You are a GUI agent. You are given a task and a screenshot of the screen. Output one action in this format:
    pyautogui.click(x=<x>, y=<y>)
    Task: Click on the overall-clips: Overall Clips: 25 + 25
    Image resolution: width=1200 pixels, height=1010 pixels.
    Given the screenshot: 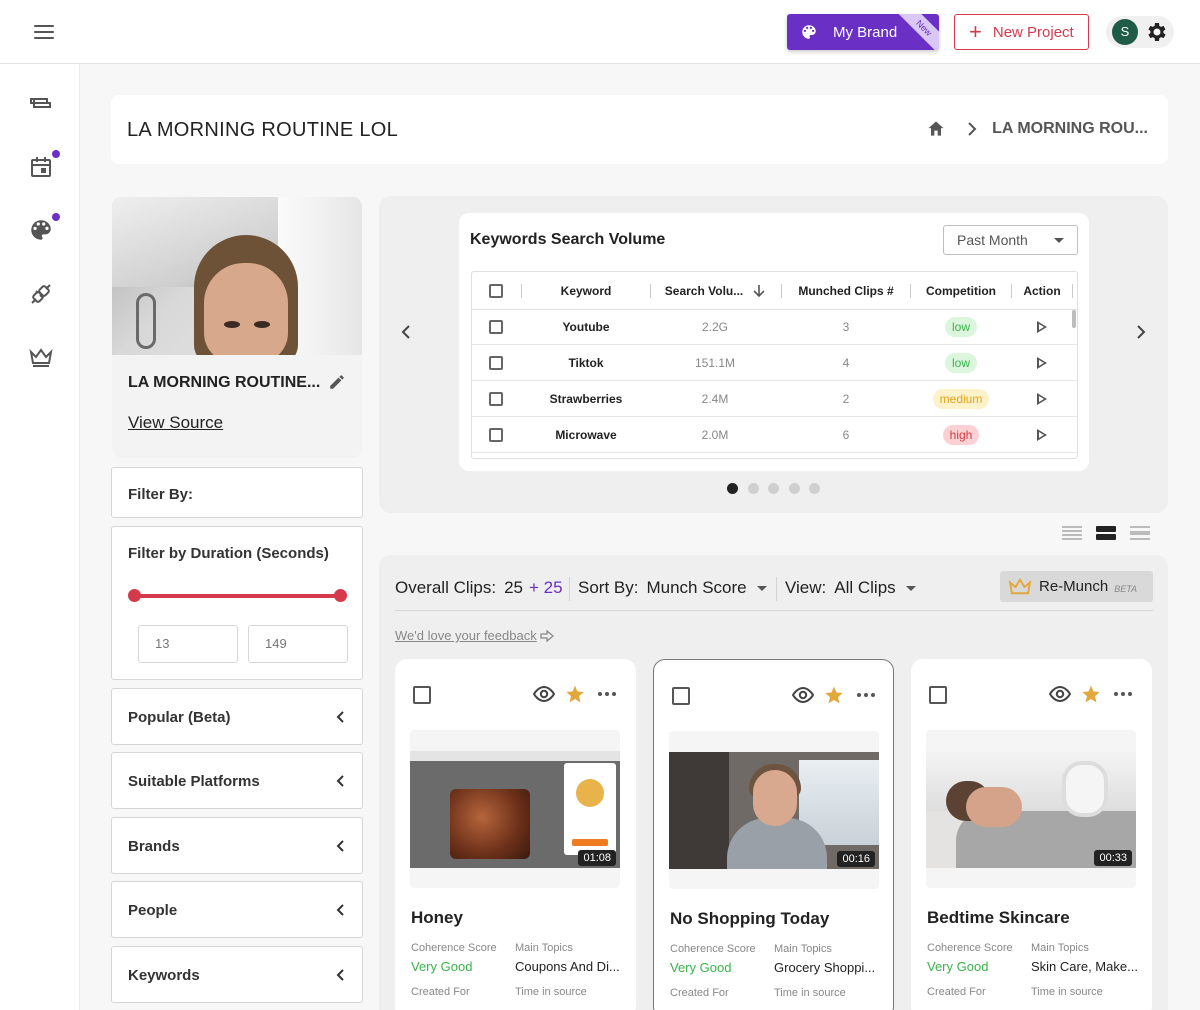 What is the action you would take?
    pyautogui.click(x=479, y=588)
    